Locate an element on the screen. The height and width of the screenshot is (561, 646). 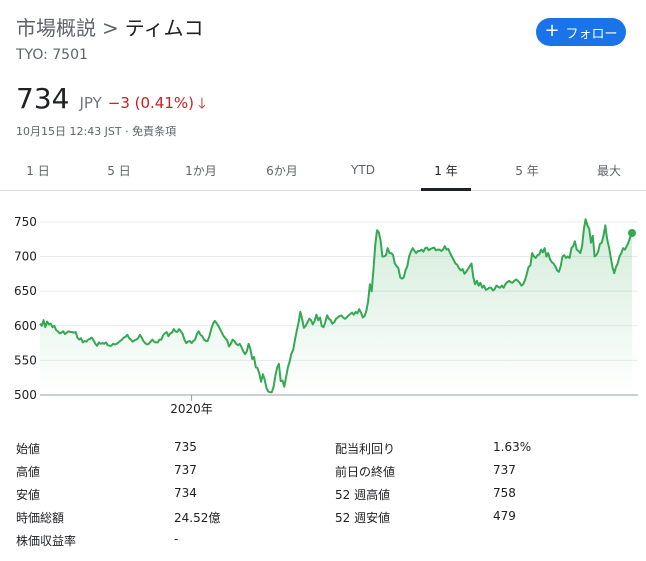
y-tick-label: 700 is located at coordinates (25, 257).